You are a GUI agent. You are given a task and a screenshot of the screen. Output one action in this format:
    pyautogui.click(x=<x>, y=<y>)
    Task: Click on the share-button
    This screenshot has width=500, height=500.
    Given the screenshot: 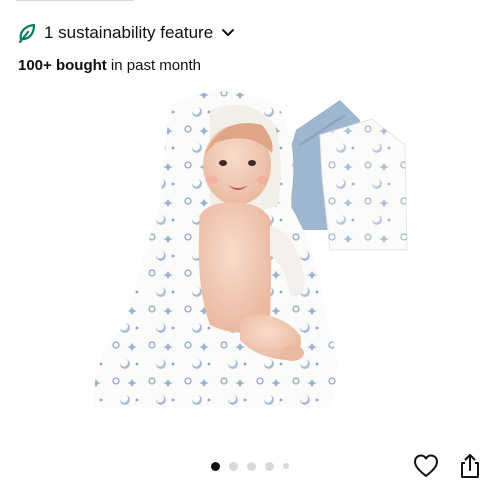 What is the action you would take?
    pyautogui.click(x=470, y=466)
    